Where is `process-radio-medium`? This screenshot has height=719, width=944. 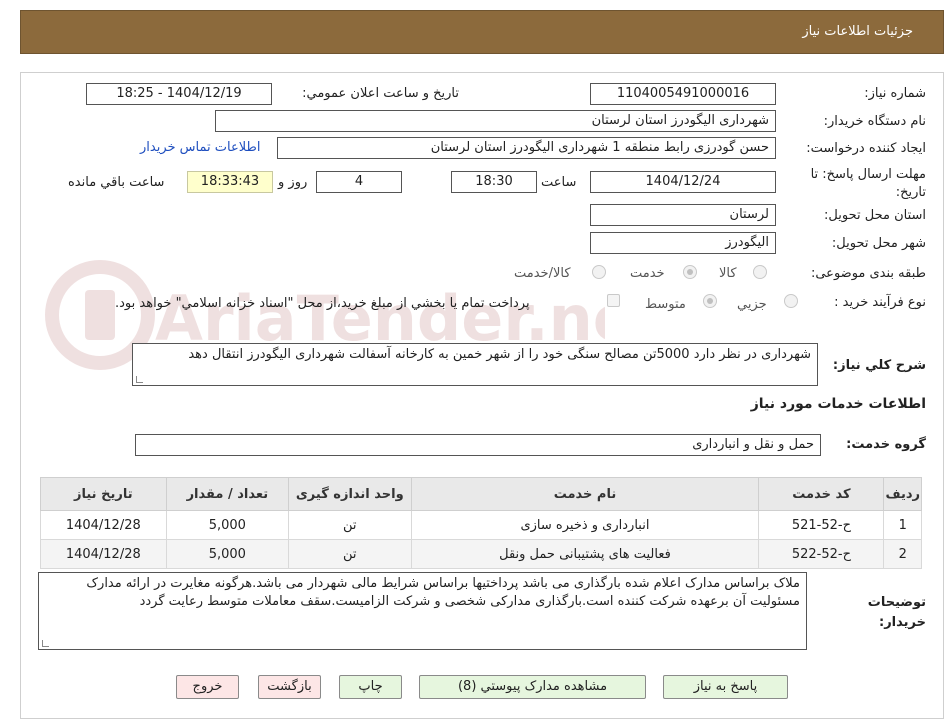
process-radio-medium is located at coordinates (710, 301).